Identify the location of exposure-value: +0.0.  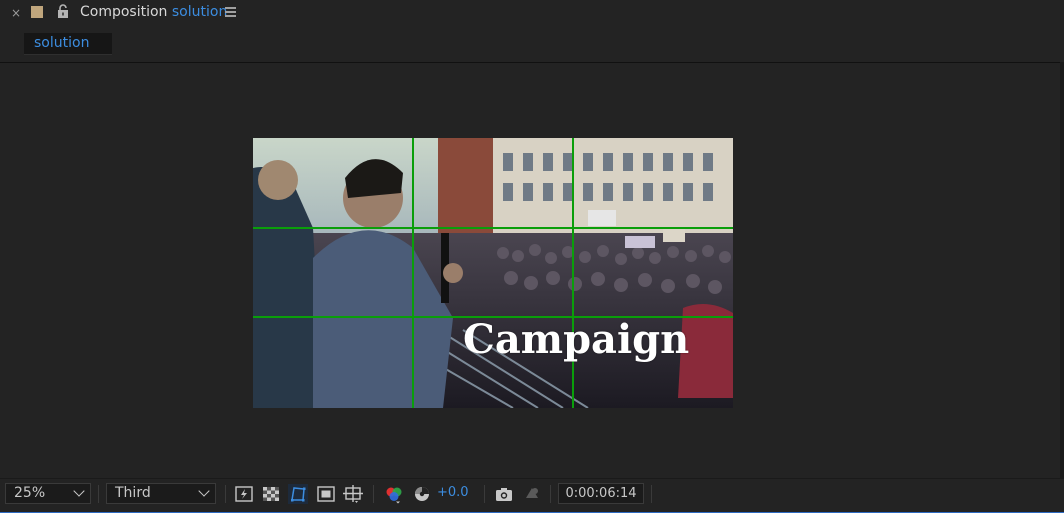
(453, 492).